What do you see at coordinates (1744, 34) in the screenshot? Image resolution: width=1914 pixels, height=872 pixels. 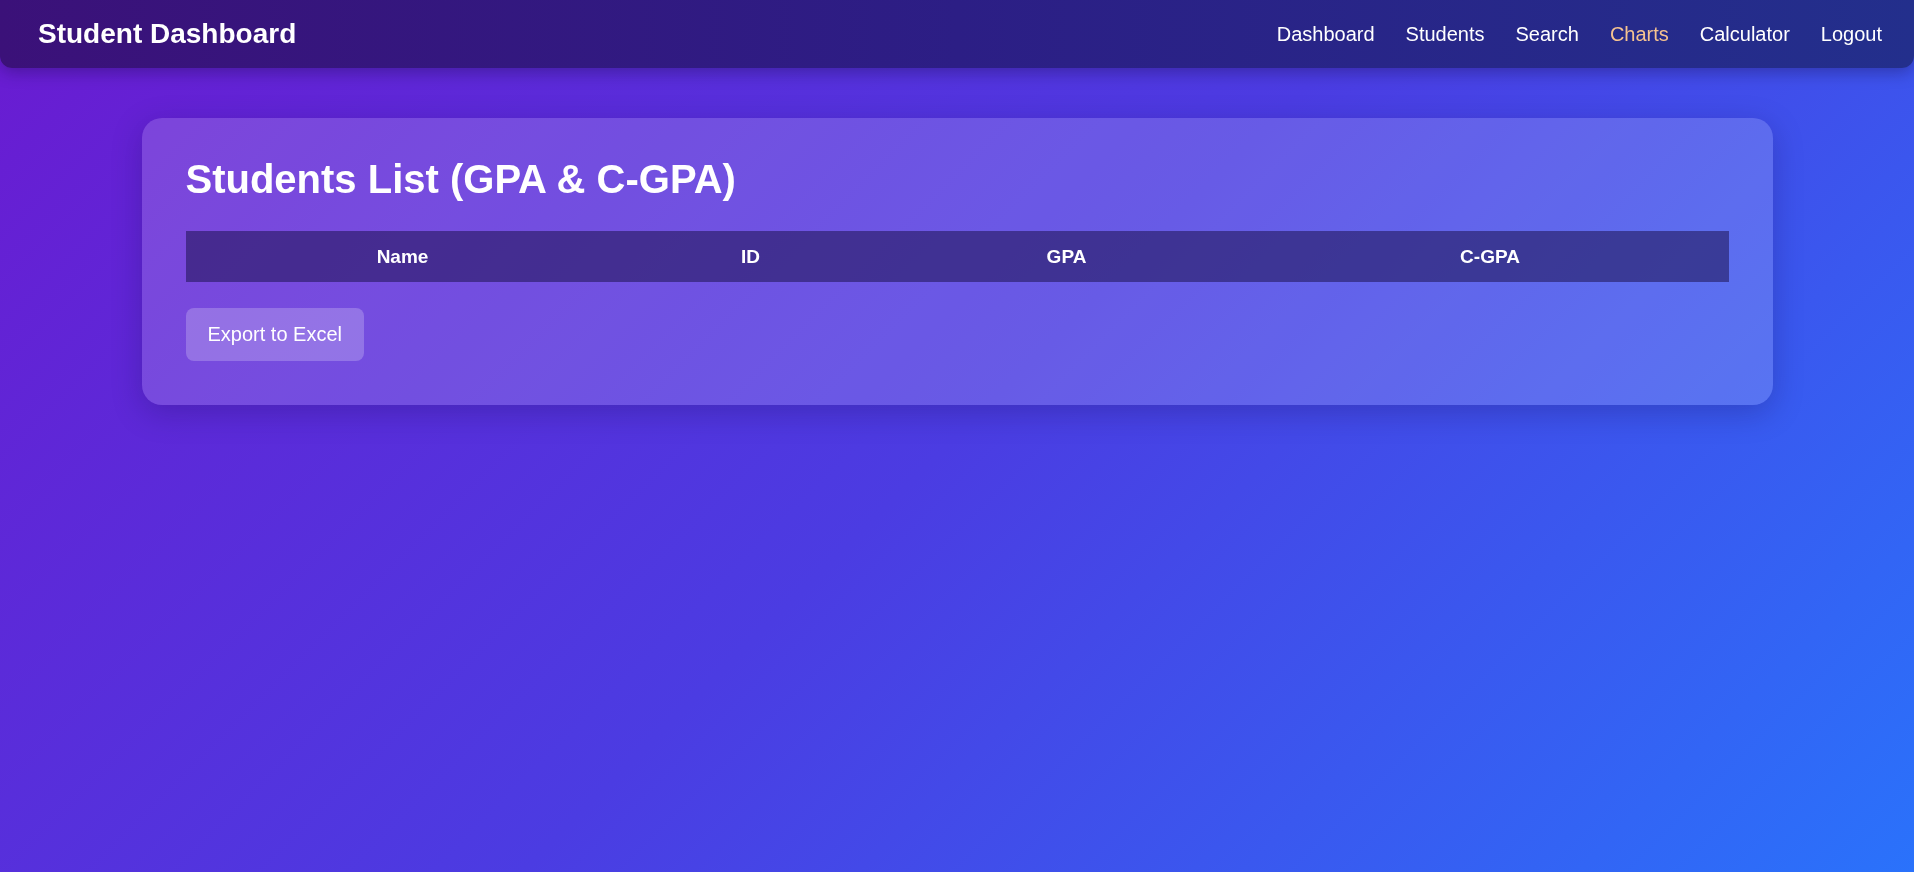 I see `nav-link: Calculator` at bounding box center [1744, 34].